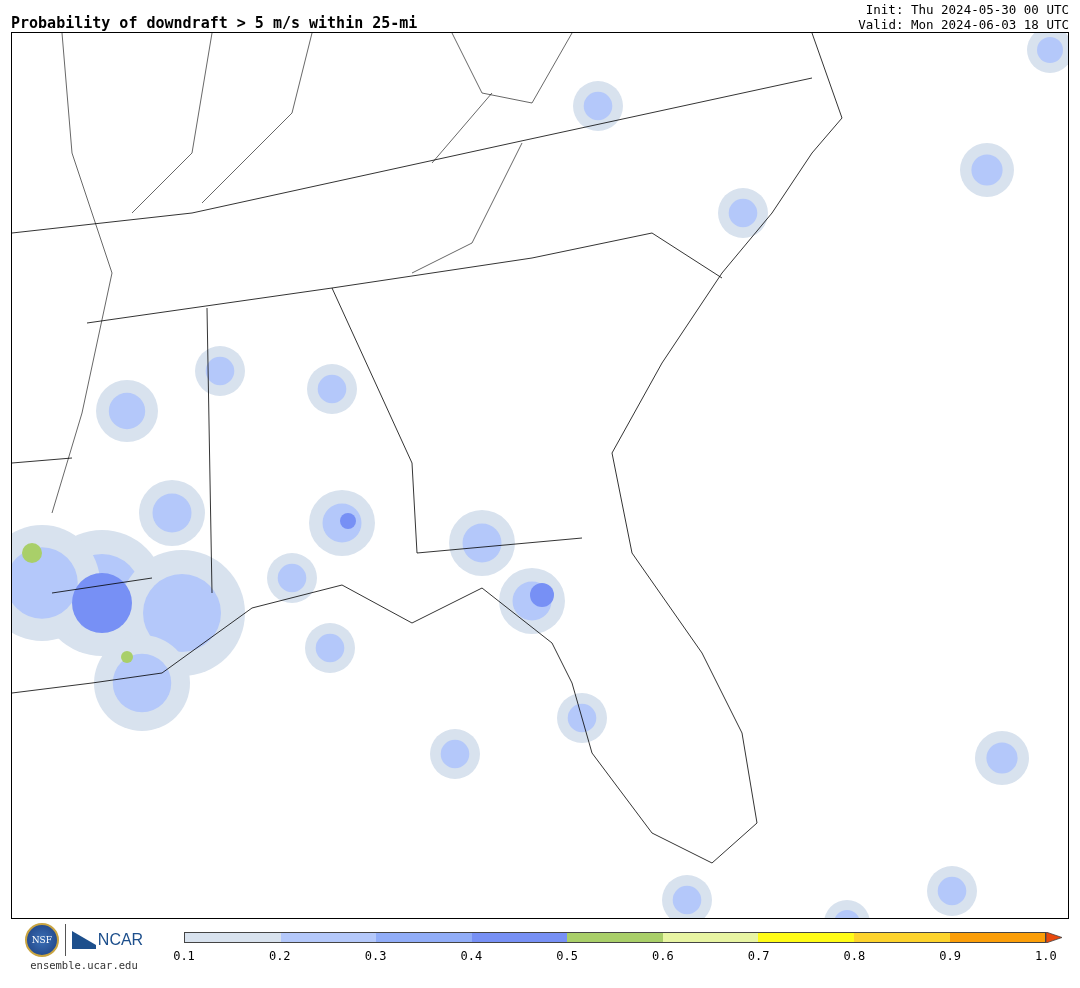 The image size is (1080, 988). What do you see at coordinates (375, 956) in the screenshot?
I see `tick-label: 0.3` at bounding box center [375, 956].